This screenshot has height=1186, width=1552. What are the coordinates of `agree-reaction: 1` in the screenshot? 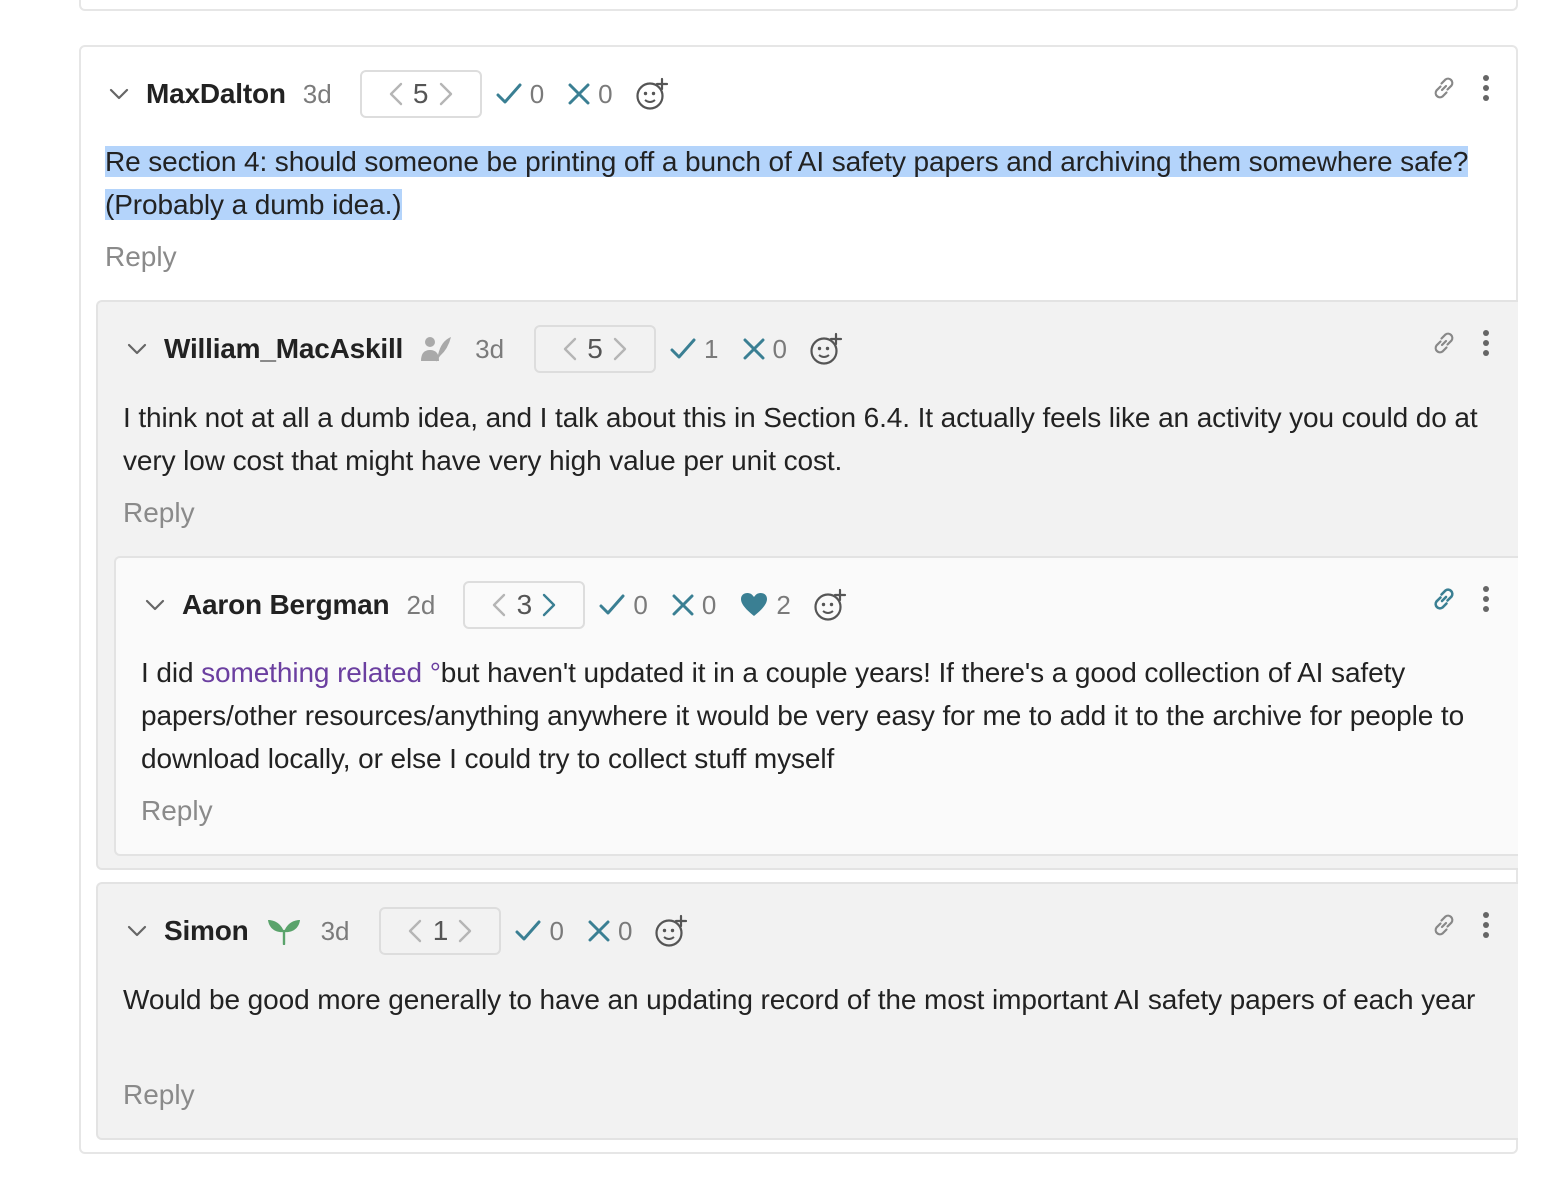 It's located at (694, 349).